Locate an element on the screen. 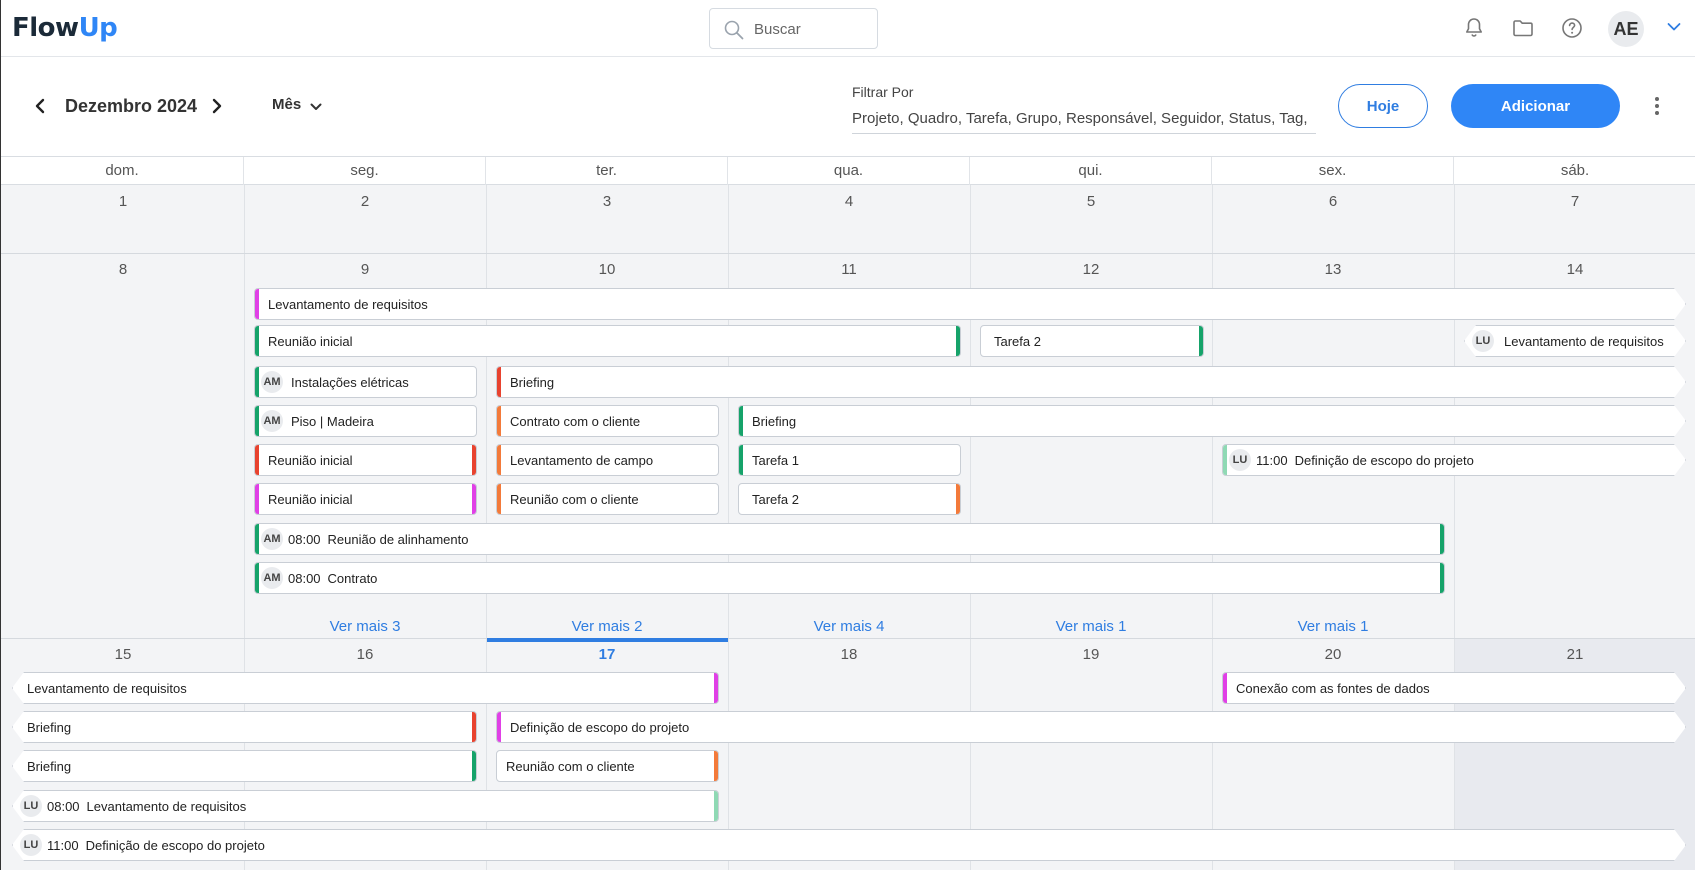 This screenshot has width=1695, height=870. day-number: 21 is located at coordinates (1574, 654).